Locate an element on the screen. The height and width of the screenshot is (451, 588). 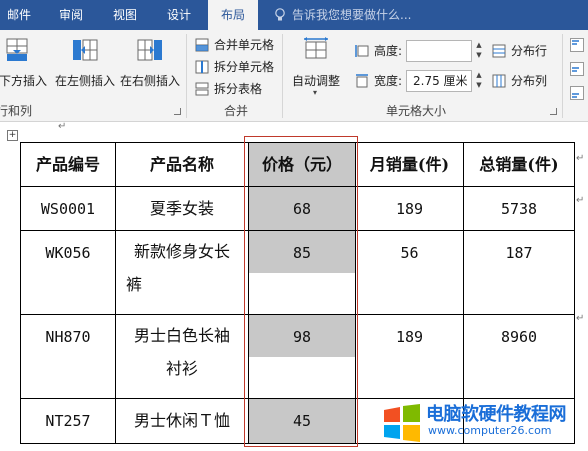
insert-below-button: 在下方插入 is located at coordinates (24, 64).